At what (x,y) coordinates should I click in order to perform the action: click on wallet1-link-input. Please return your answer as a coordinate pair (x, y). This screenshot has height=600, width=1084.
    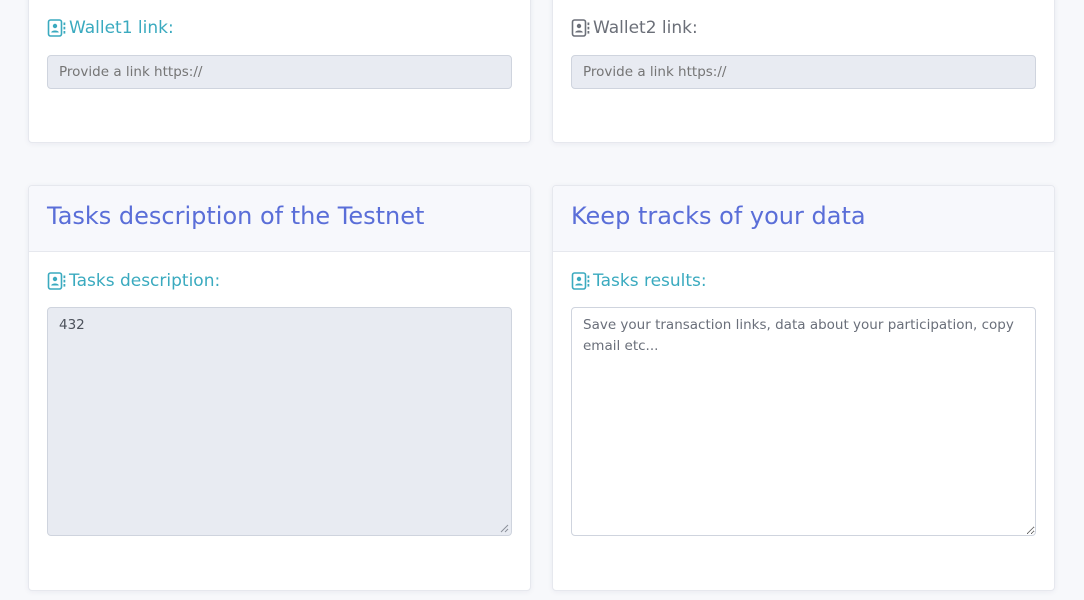
    Looking at the image, I should click on (279, 72).